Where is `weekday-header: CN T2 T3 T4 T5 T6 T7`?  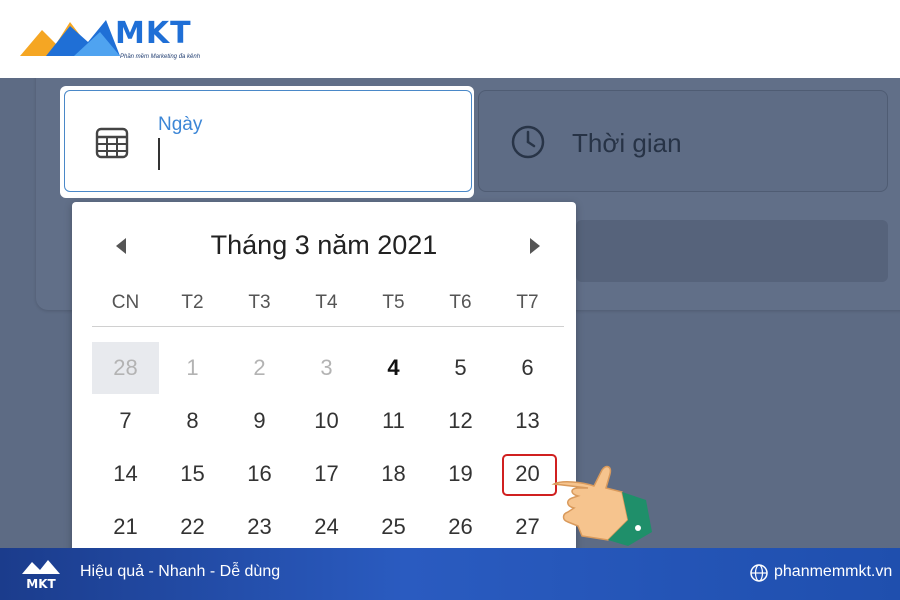 weekday-header: CN T2 T3 T4 T5 T6 T7 is located at coordinates (328, 304).